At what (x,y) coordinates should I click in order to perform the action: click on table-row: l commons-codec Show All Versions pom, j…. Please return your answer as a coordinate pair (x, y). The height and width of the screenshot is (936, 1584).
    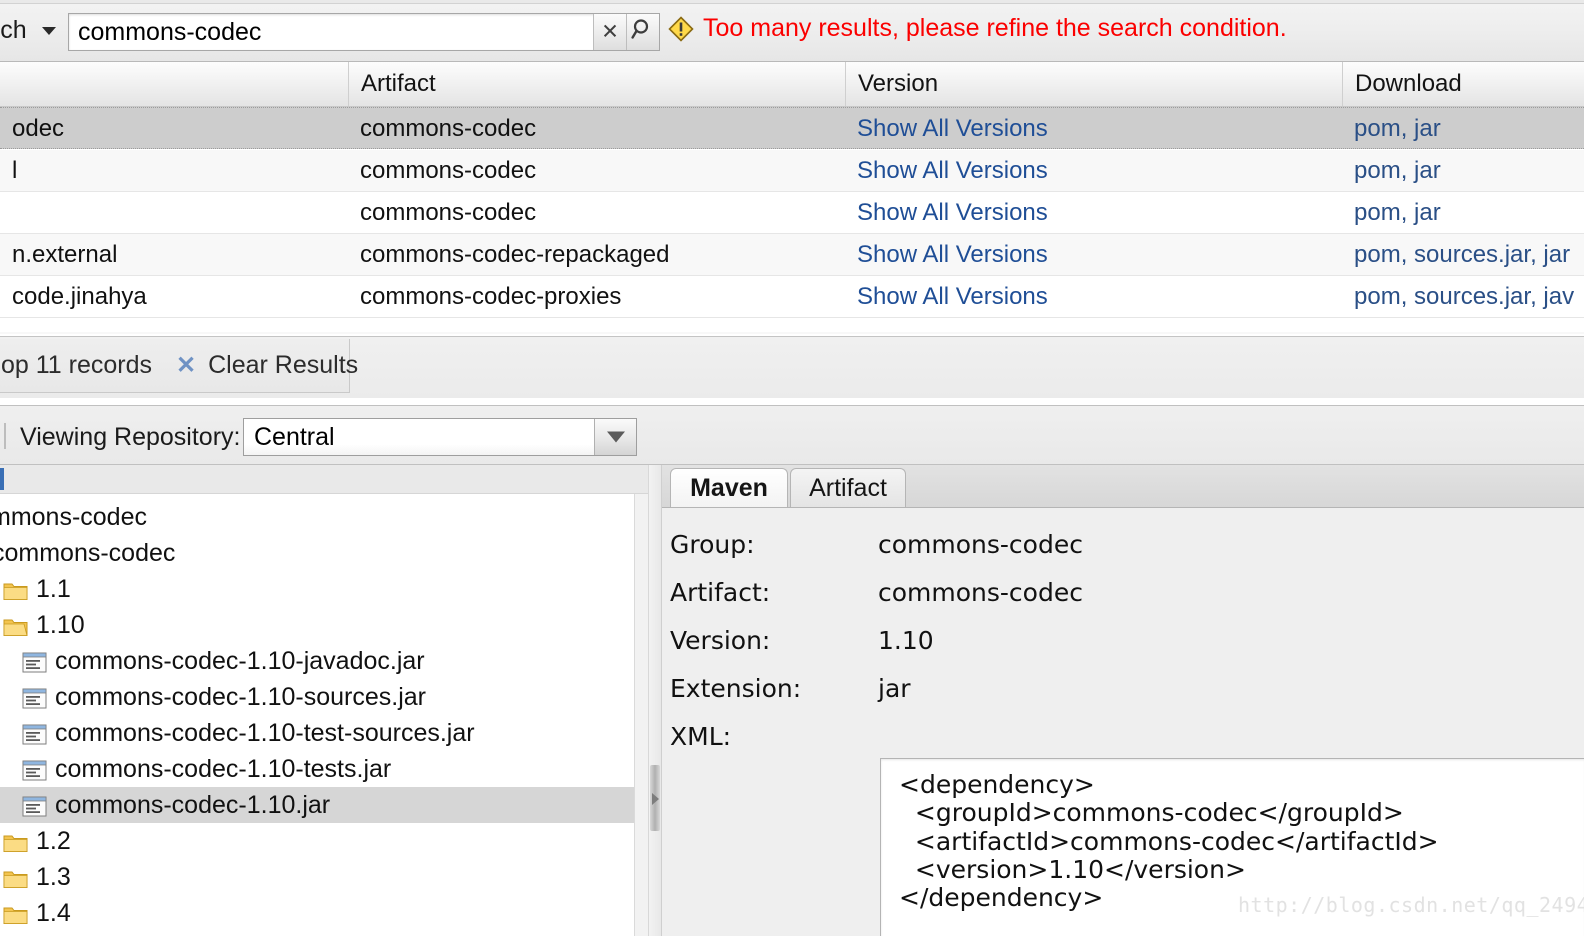
    Looking at the image, I should click on (792, 171).